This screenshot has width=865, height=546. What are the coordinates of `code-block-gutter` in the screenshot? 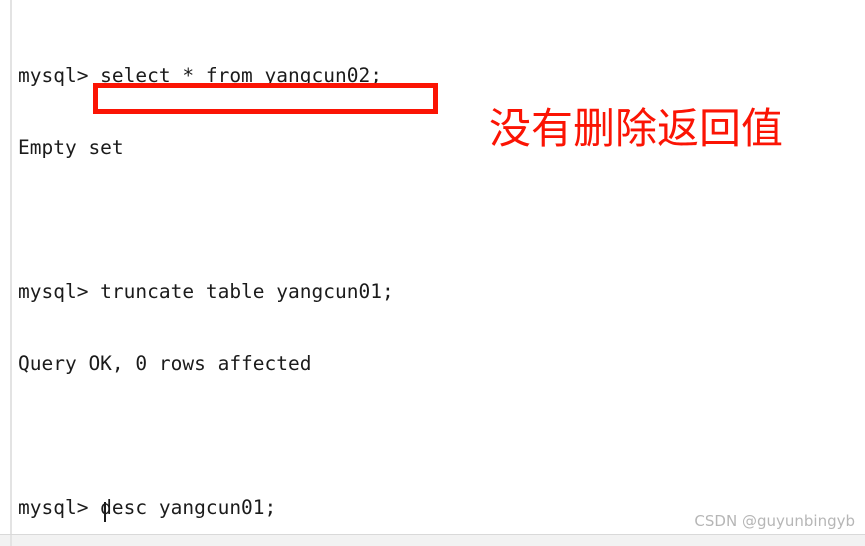 It's located at (11, 267).